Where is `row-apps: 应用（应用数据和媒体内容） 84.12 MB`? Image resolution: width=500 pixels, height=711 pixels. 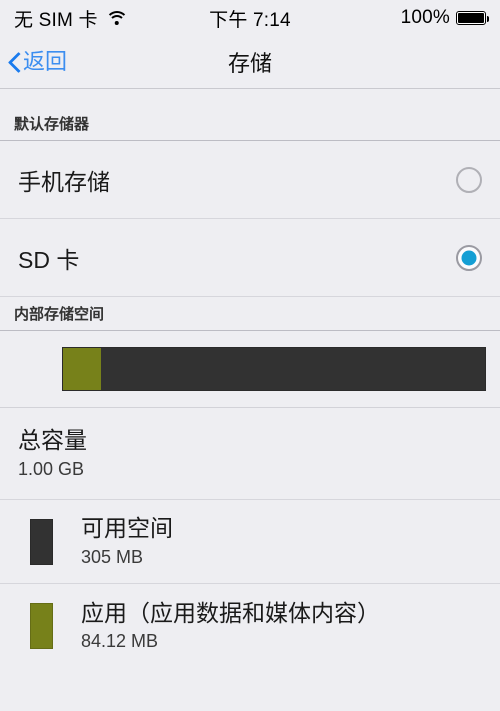
row-apps: 应用（应用数据和媒体内容） 84.12 MB is located at coordinates (250, 626).